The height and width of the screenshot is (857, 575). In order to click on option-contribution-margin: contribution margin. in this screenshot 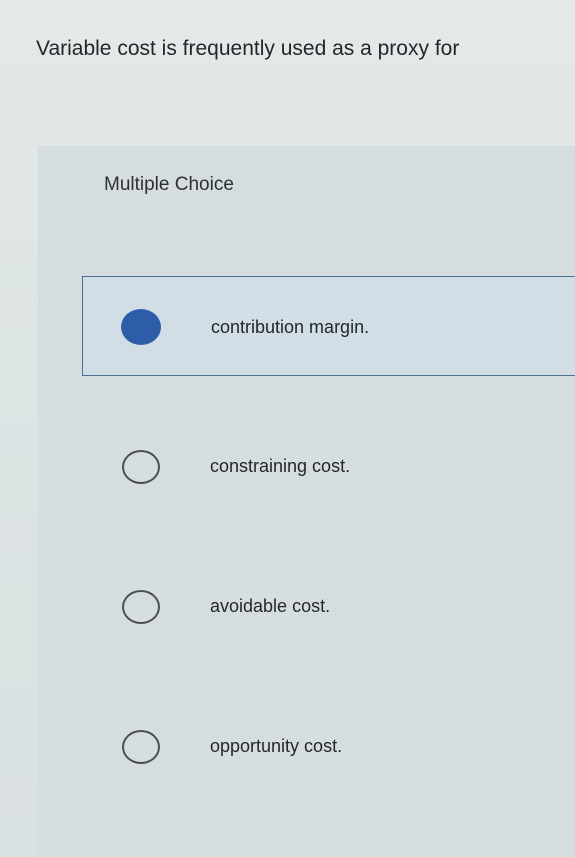, I will do `click(328, 326)`.